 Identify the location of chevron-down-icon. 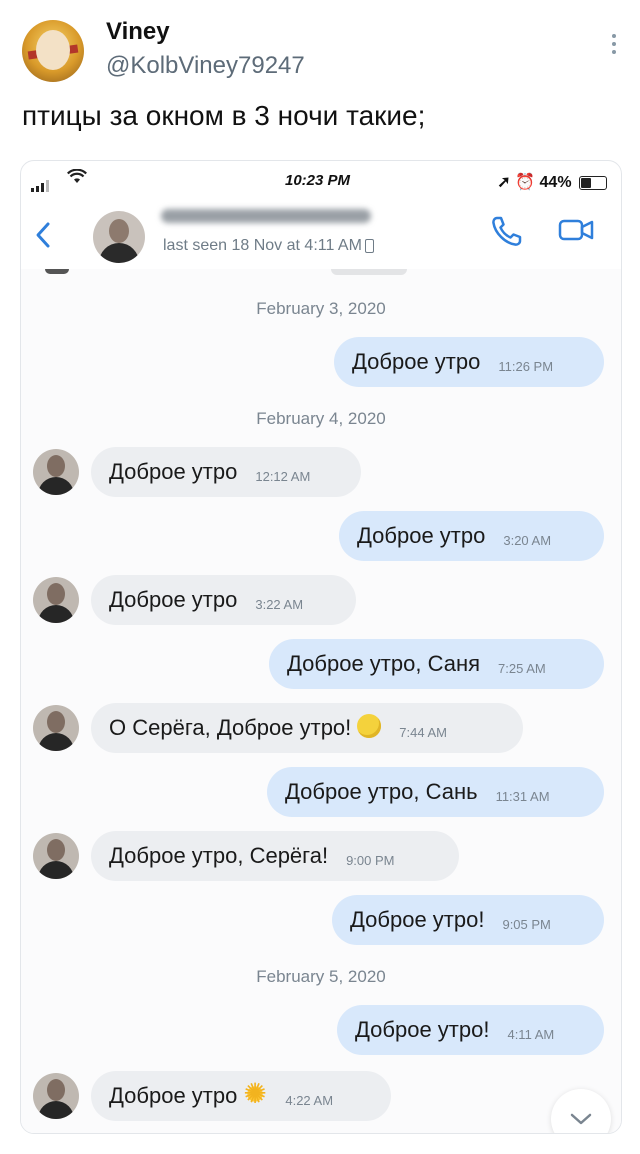
(581, 1119).